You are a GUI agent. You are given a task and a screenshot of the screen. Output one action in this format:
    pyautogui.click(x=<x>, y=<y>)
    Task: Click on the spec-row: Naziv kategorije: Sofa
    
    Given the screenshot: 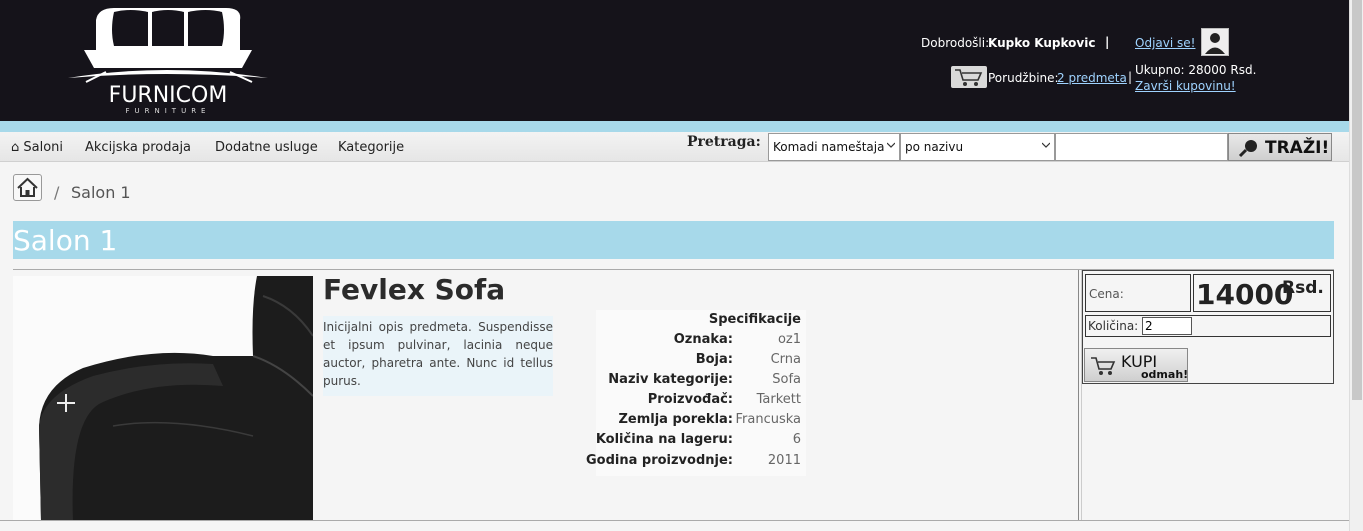 What is the action you would take?
    pyautogui.click(x=701, y=382)
    